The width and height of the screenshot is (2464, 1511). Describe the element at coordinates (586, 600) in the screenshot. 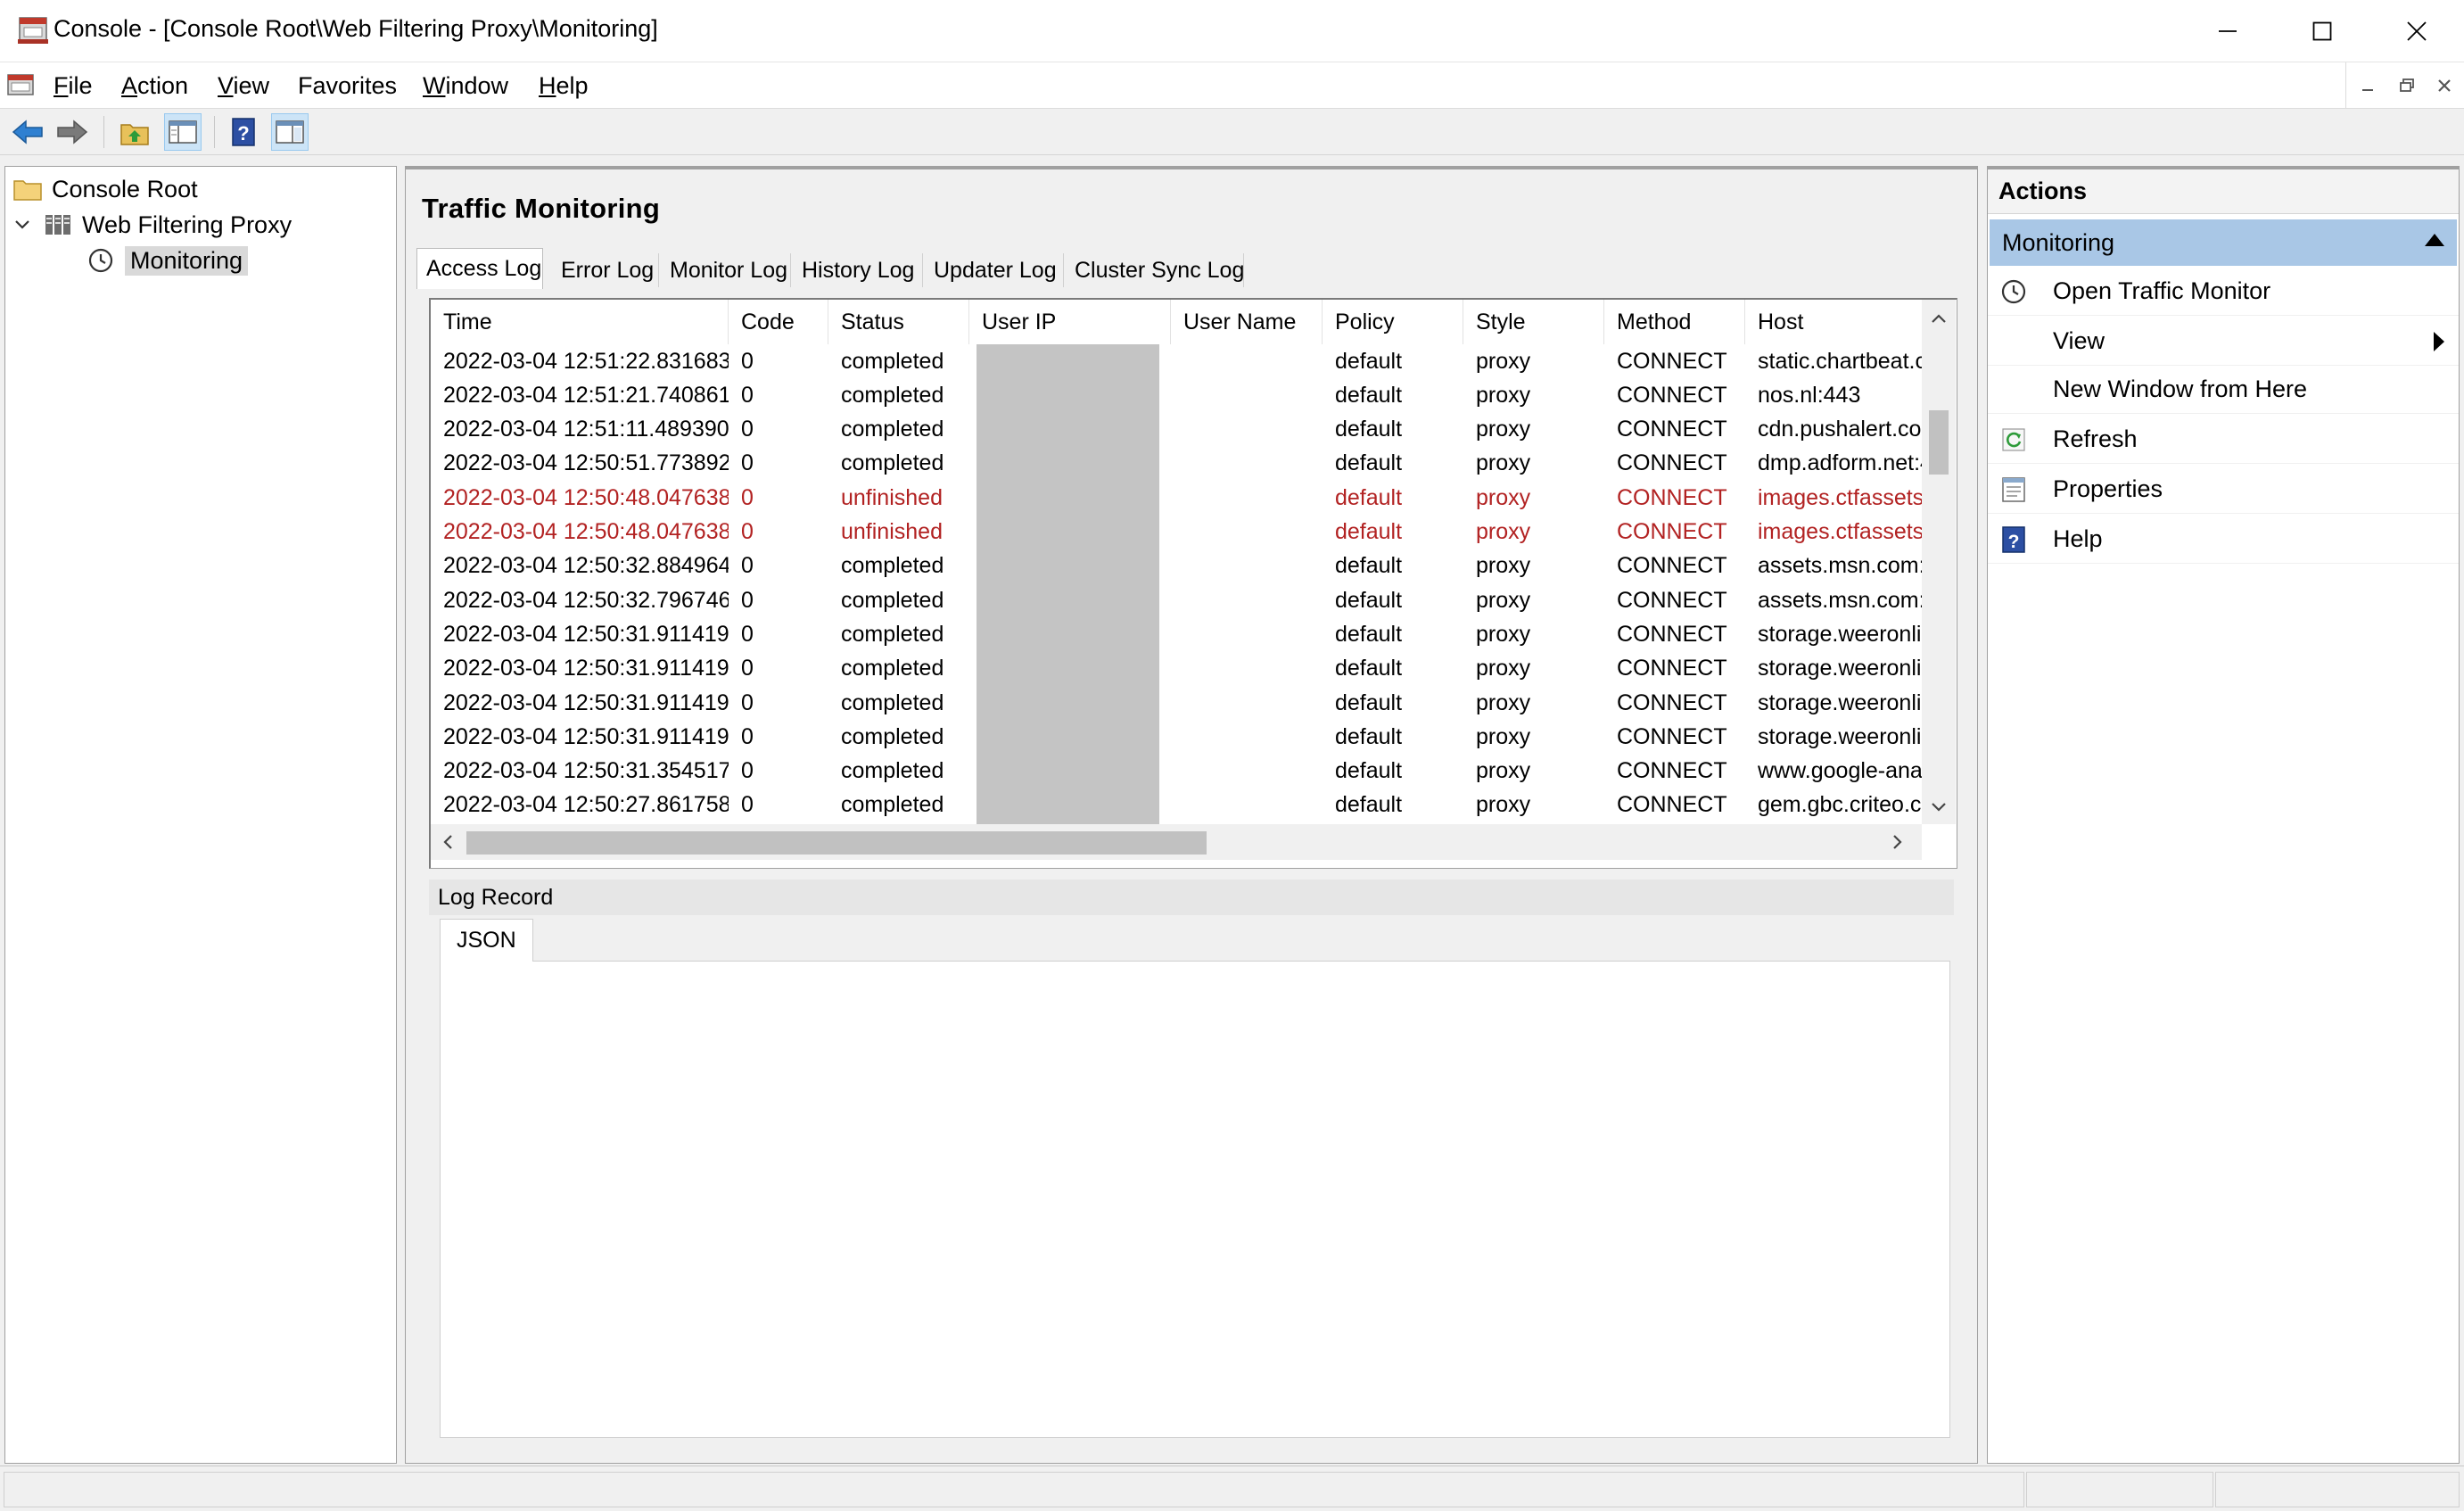

I see `cell-time: 2022-03-04 12:50:32.796746` at that location.